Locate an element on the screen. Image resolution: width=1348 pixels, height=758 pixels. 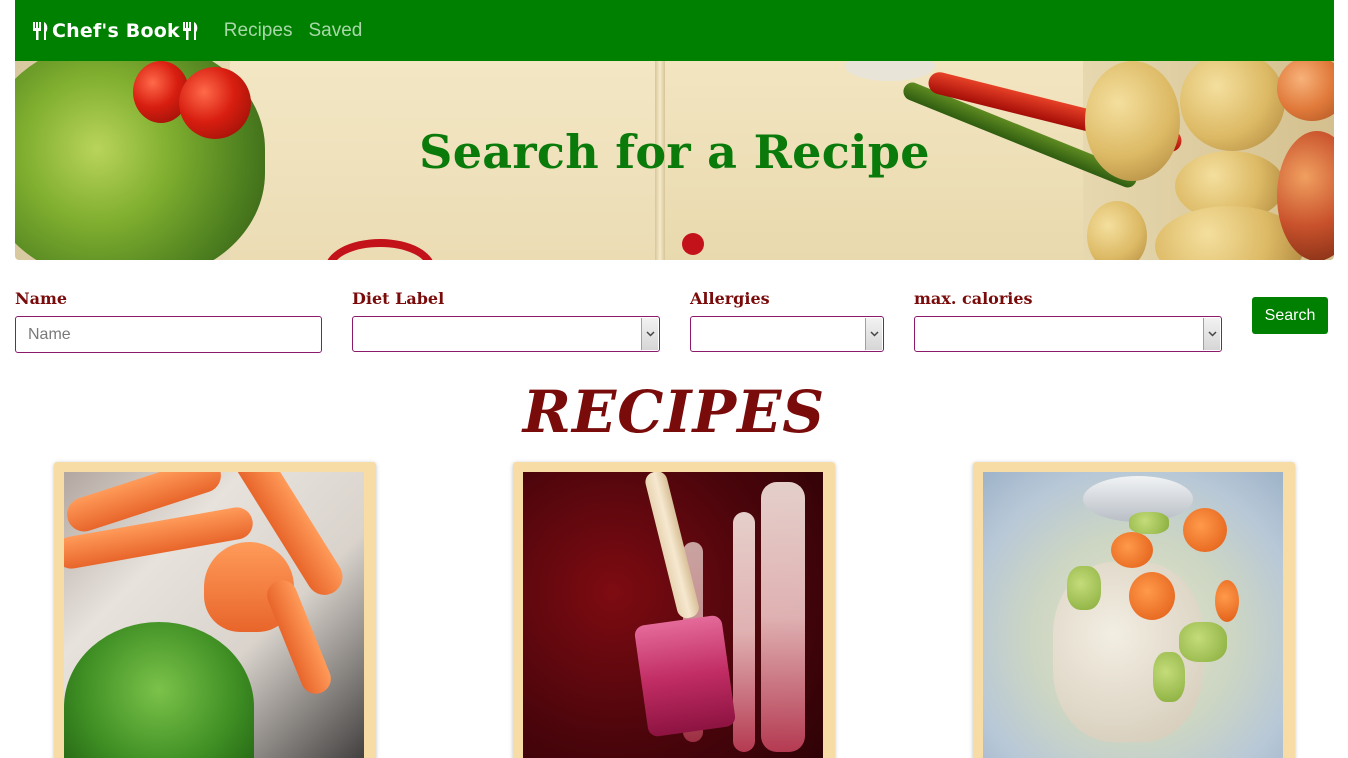
search-button: Search is located at coordinates (1290, 315).